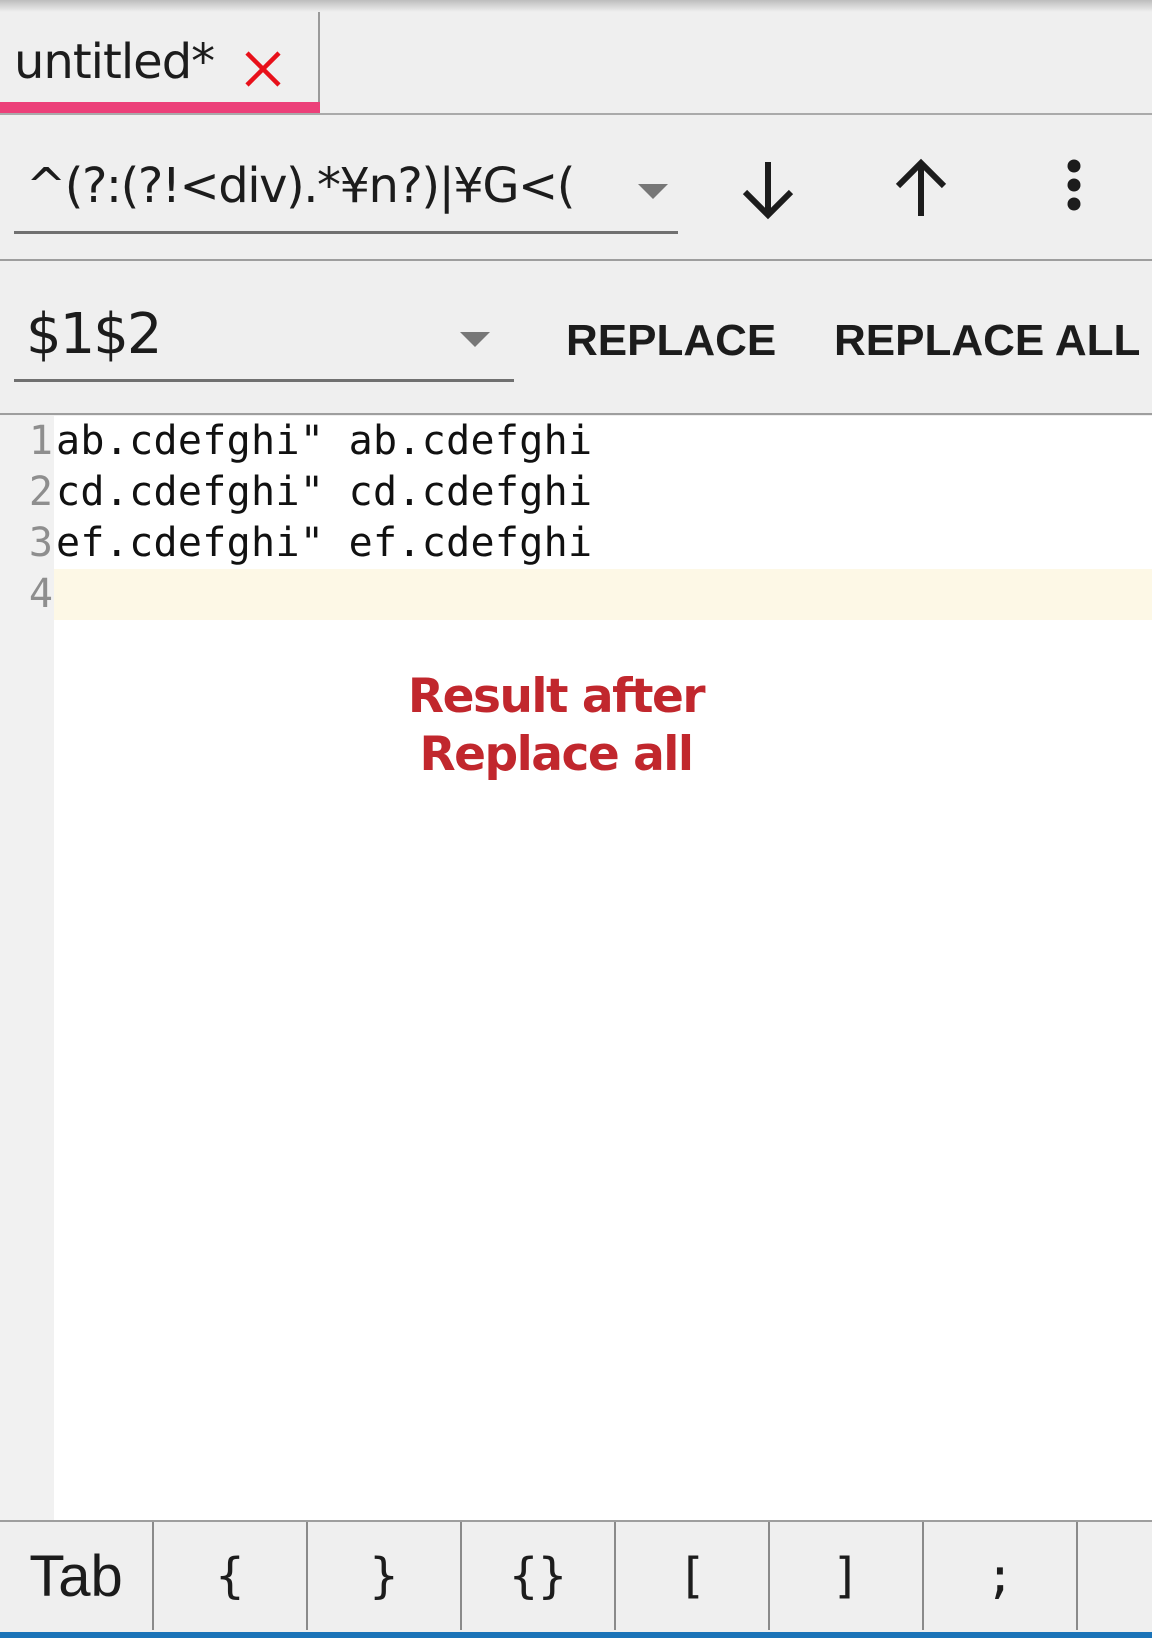  Describe the element at coordinates (1001, 1576) in the screenshot. I see `key-semicolon: ;` at that location.